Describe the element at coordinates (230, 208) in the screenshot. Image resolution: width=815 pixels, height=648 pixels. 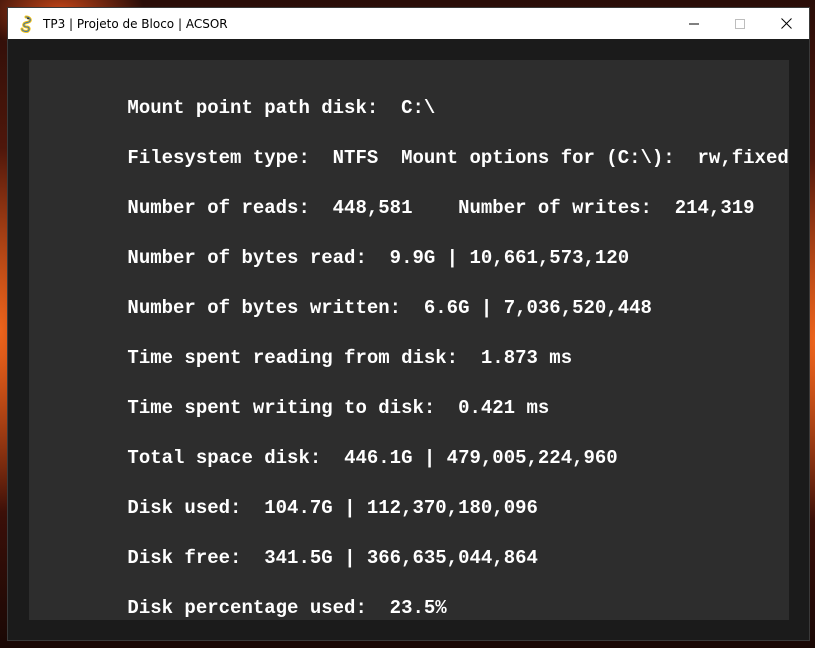
I see `reads-label: Number of reads:` at that location.